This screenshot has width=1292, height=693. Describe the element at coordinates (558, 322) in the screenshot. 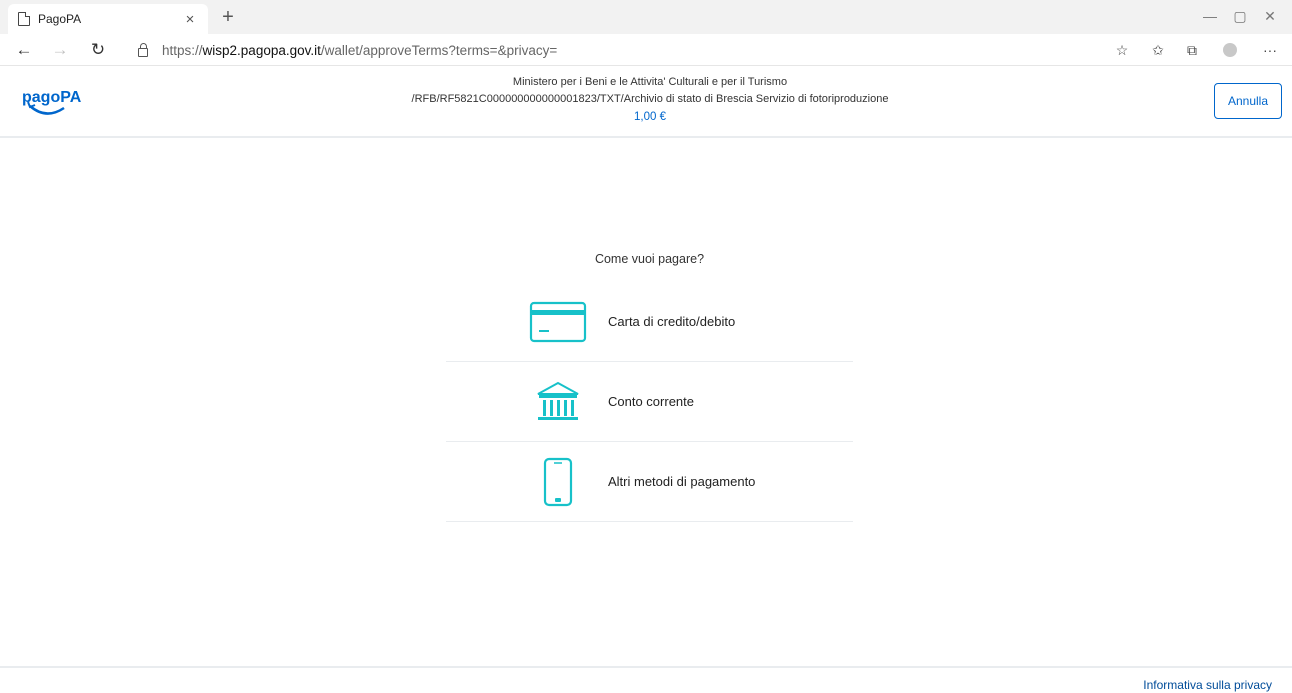

I see `credit-card-icon` at that location.